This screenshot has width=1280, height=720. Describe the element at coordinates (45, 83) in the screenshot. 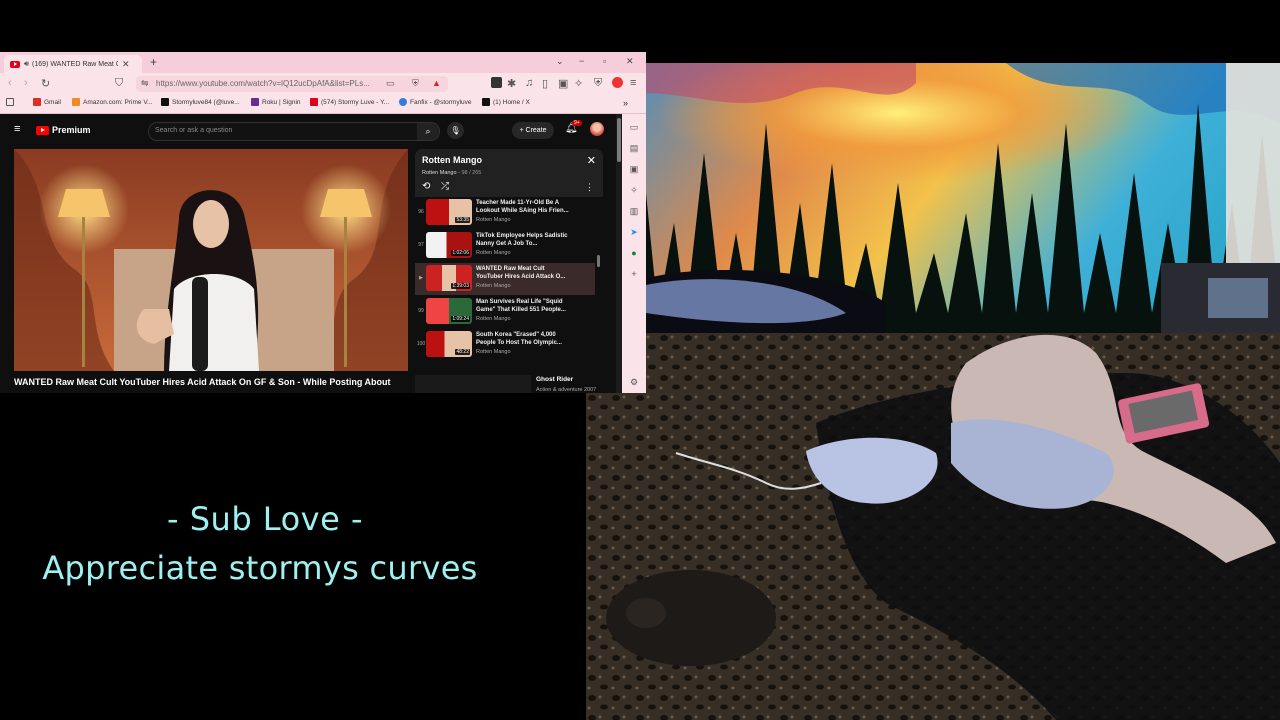

I see `reload-icon: ↻` at that location.